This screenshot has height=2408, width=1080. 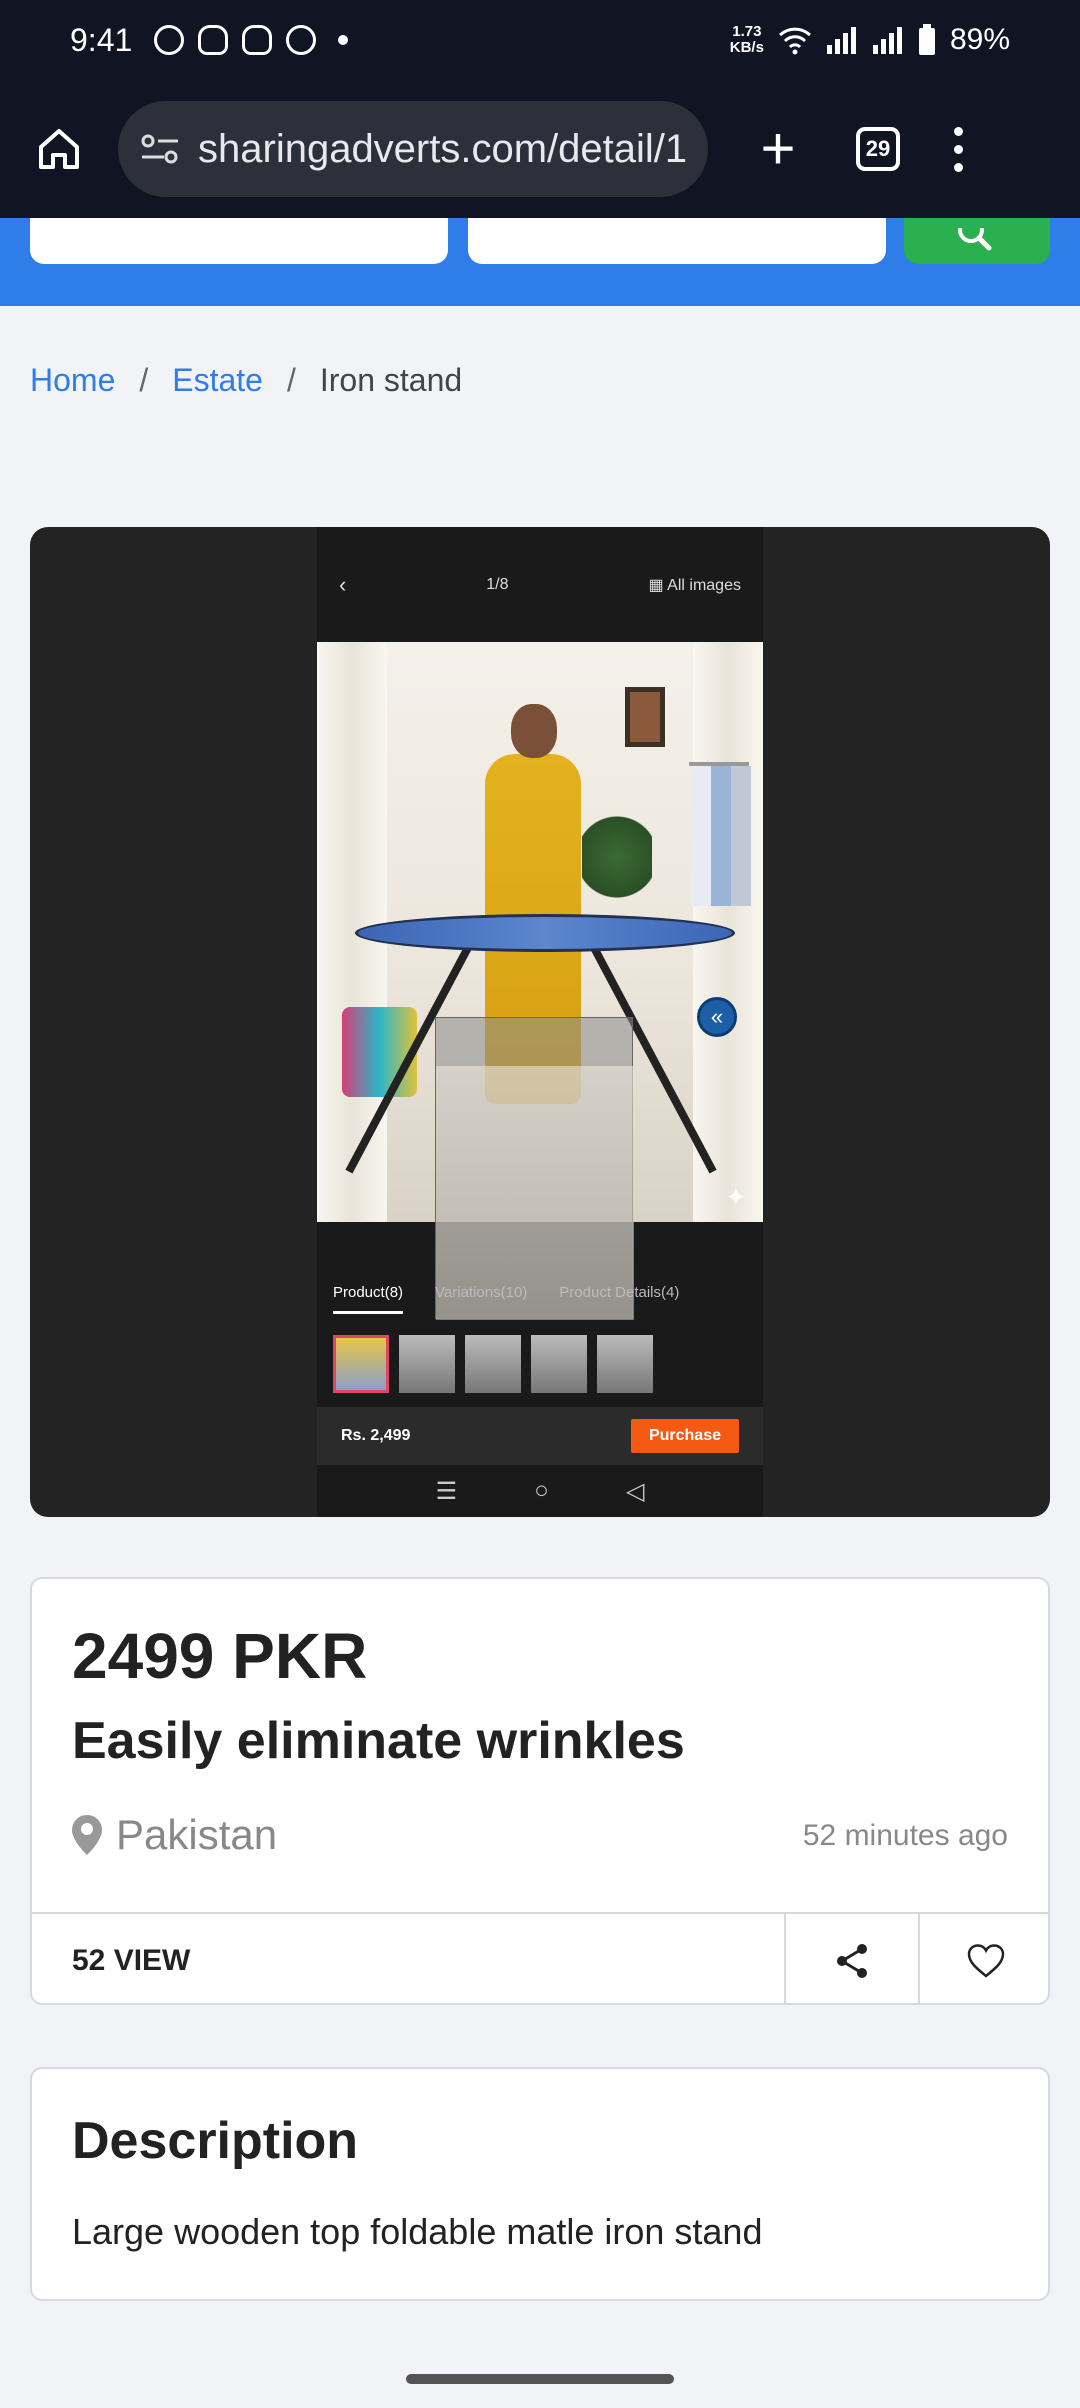 What do you see at coordinates (534, 731) in the screenshot?
I see `model-head` at bounding box center [534, 731].